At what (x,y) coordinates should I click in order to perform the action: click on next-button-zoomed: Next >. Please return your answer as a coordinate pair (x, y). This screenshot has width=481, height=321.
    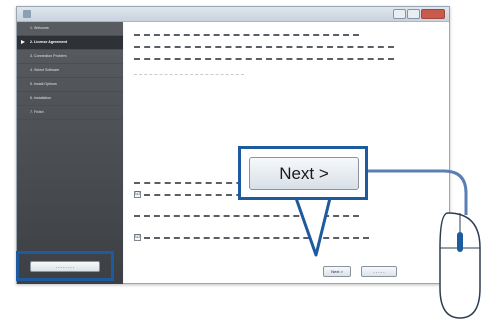
    Looking at the image, I should click on (304, 173).